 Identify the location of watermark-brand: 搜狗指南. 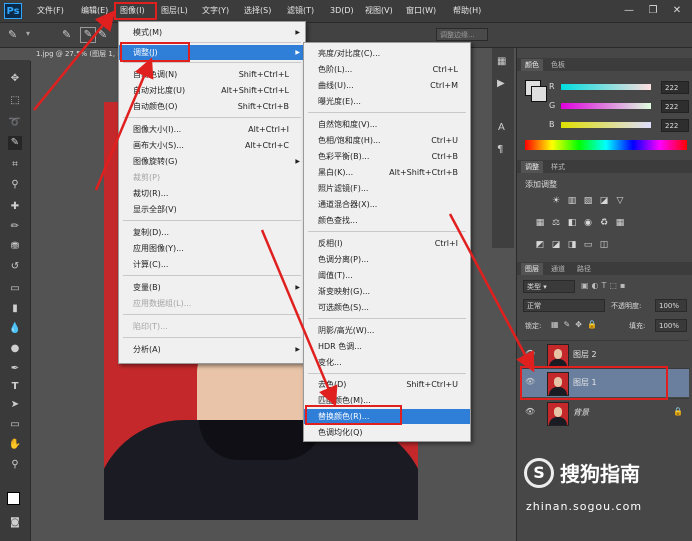
(600, 474).